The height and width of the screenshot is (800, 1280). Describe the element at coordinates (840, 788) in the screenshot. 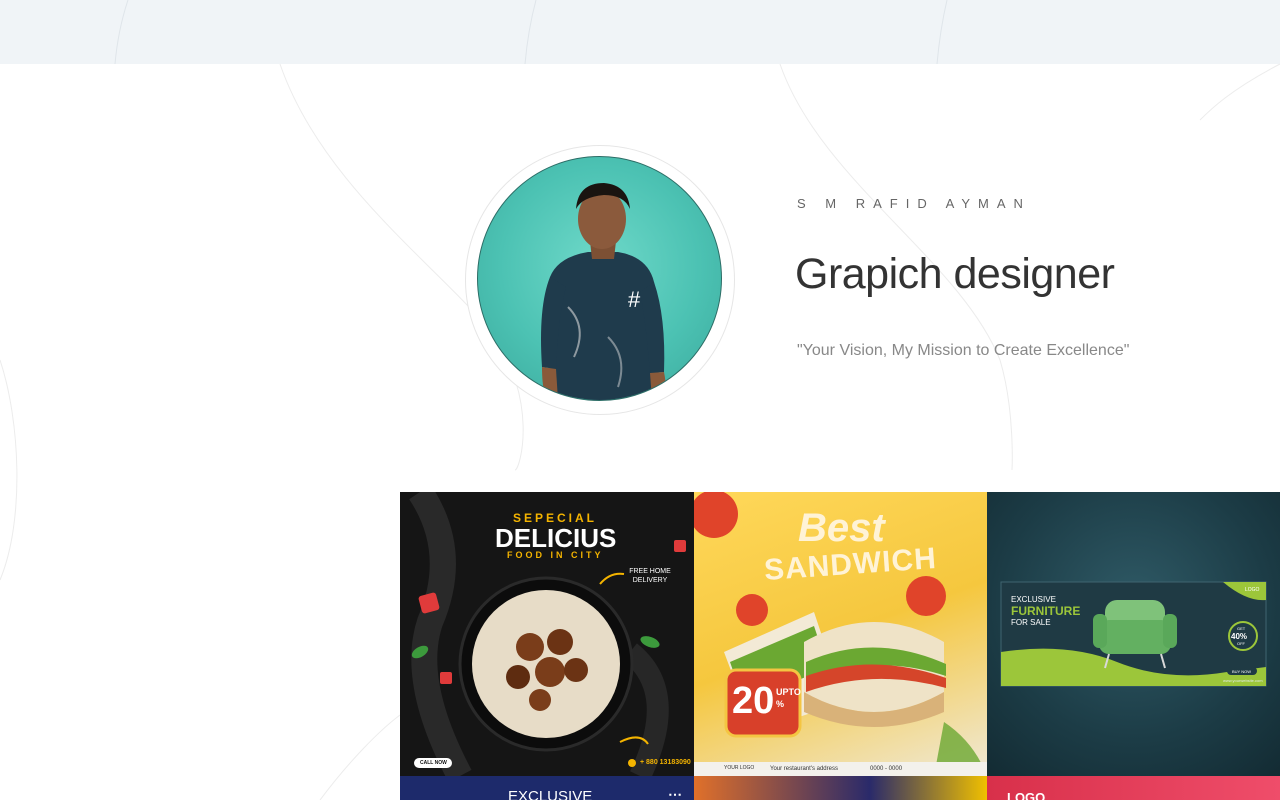

I see `portfolio-item-promo` at that location.